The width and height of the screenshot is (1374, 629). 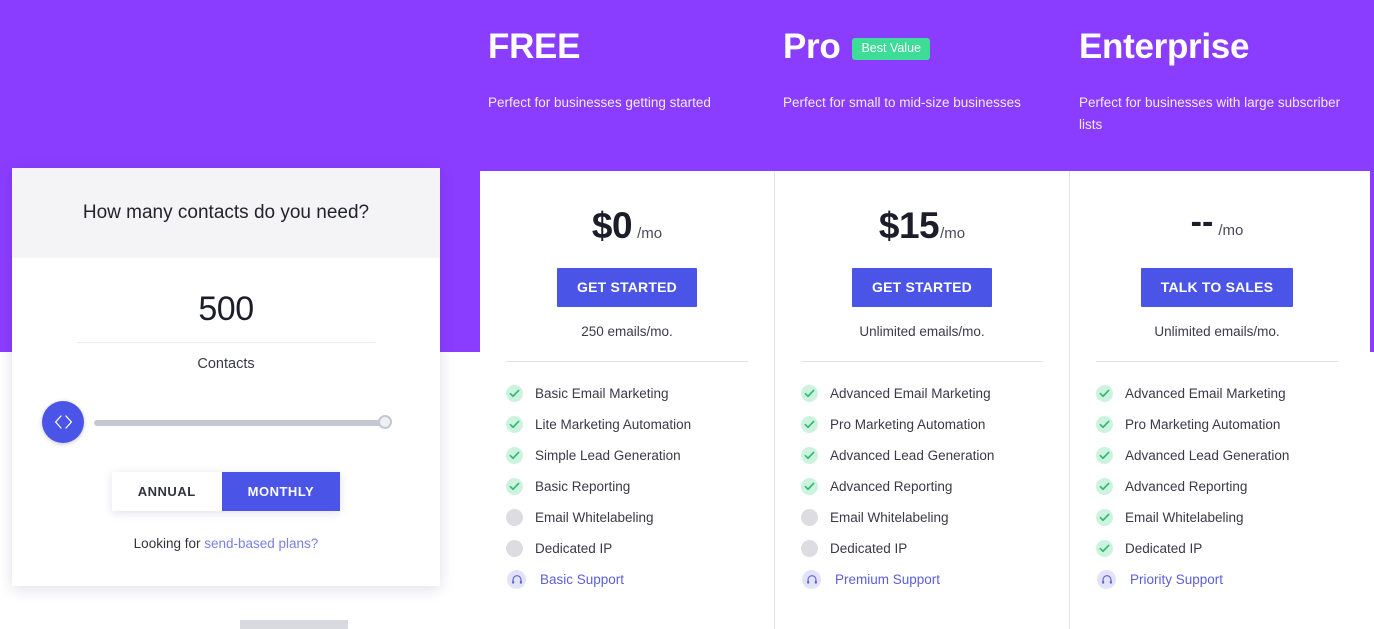 What do you see at coordinates (240, 423) in the screenshot?
I see `slider-track` at bounding box center [240, 423].